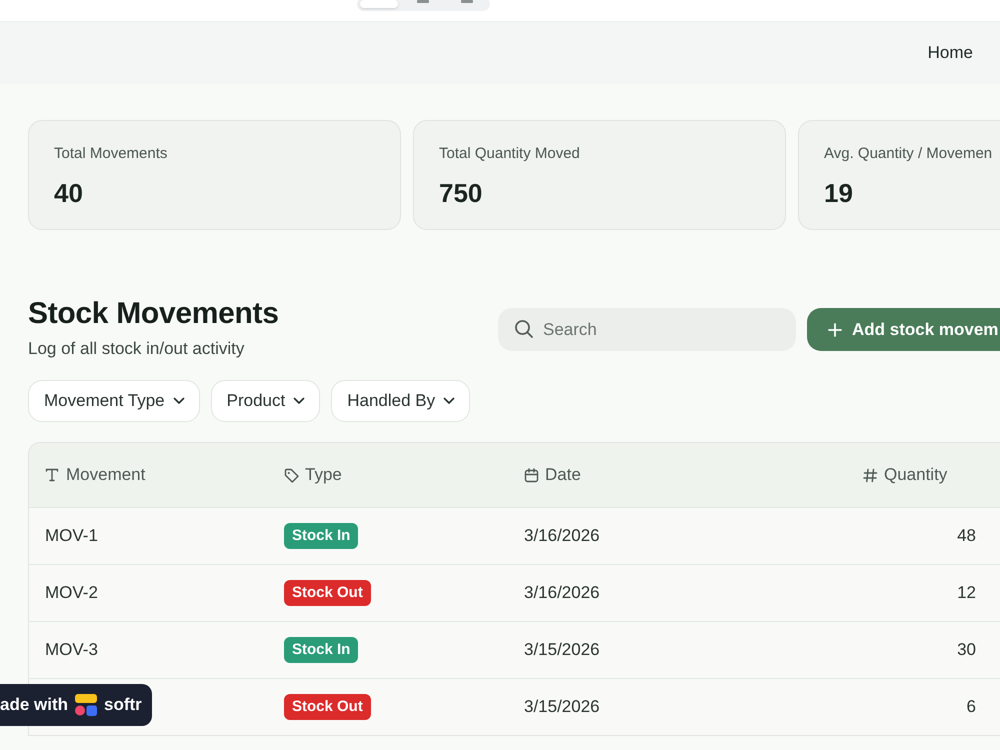  I want to click on stat-label: Total Movements, so click(111, 154).